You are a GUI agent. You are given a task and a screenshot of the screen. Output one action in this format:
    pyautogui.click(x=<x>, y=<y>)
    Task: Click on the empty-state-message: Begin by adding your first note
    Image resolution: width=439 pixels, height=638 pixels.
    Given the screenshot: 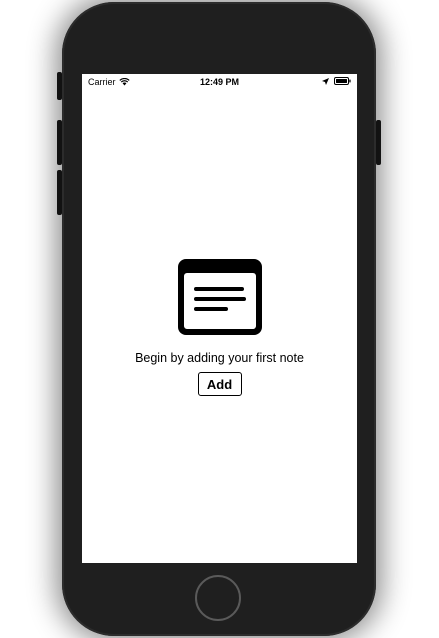 What is the action you would take?
    pyautogui.click(x=219, y=358)
    